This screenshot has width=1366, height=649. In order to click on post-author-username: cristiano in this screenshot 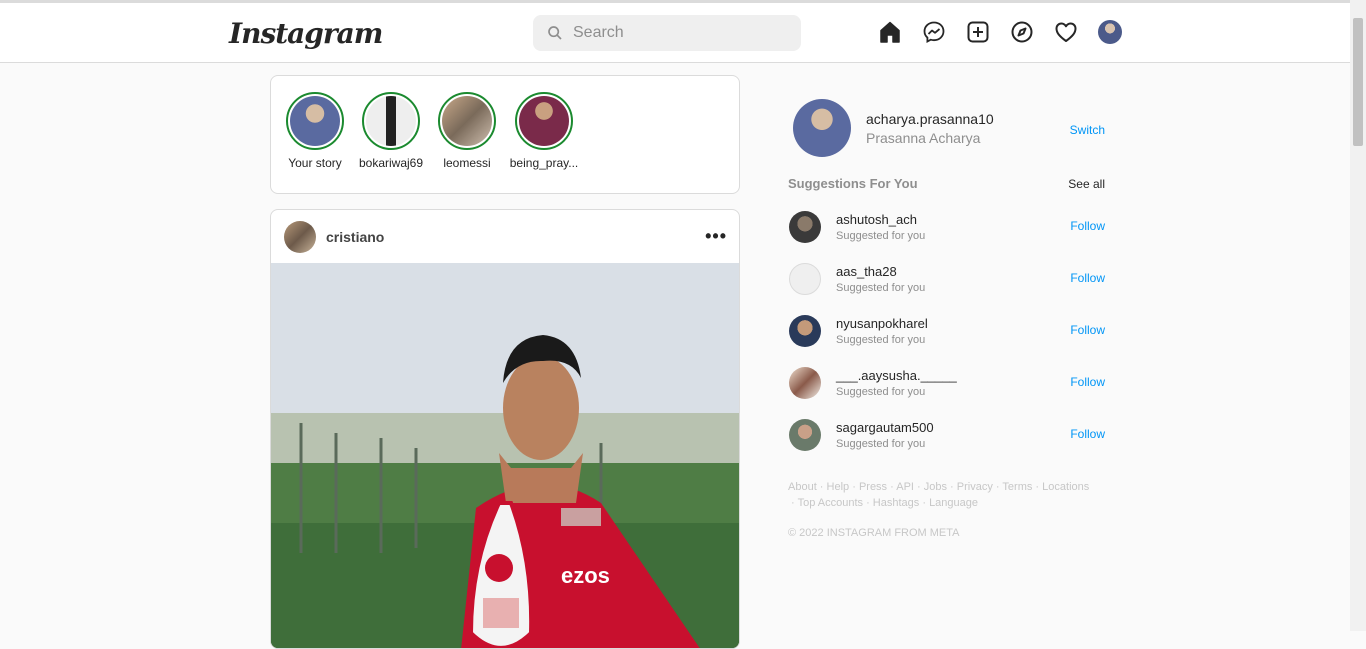, I will do `click(355, 237)`.